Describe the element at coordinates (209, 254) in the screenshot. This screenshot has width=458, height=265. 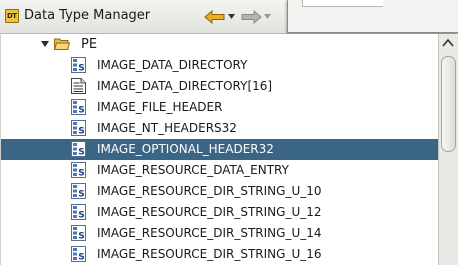
I see `tree-item-label: IMAGE_RESOURCE_DIR_STRING_U_16` at that location.